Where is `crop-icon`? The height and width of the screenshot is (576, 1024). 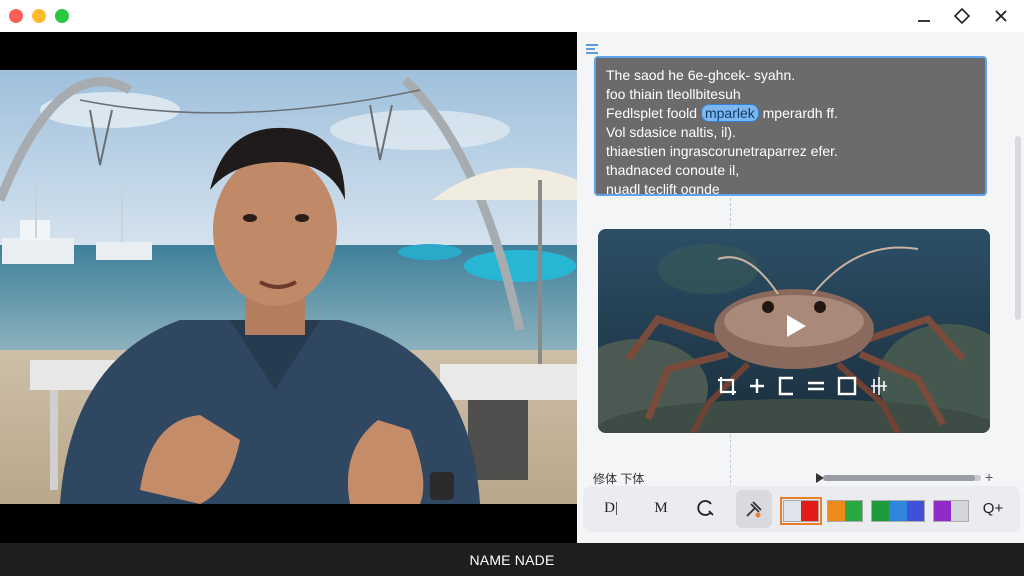 crop-icon is located at coordinates (727, 386).